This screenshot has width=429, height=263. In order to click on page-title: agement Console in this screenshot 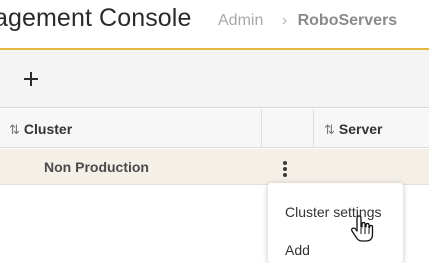, I will do `click(96, 18)`.